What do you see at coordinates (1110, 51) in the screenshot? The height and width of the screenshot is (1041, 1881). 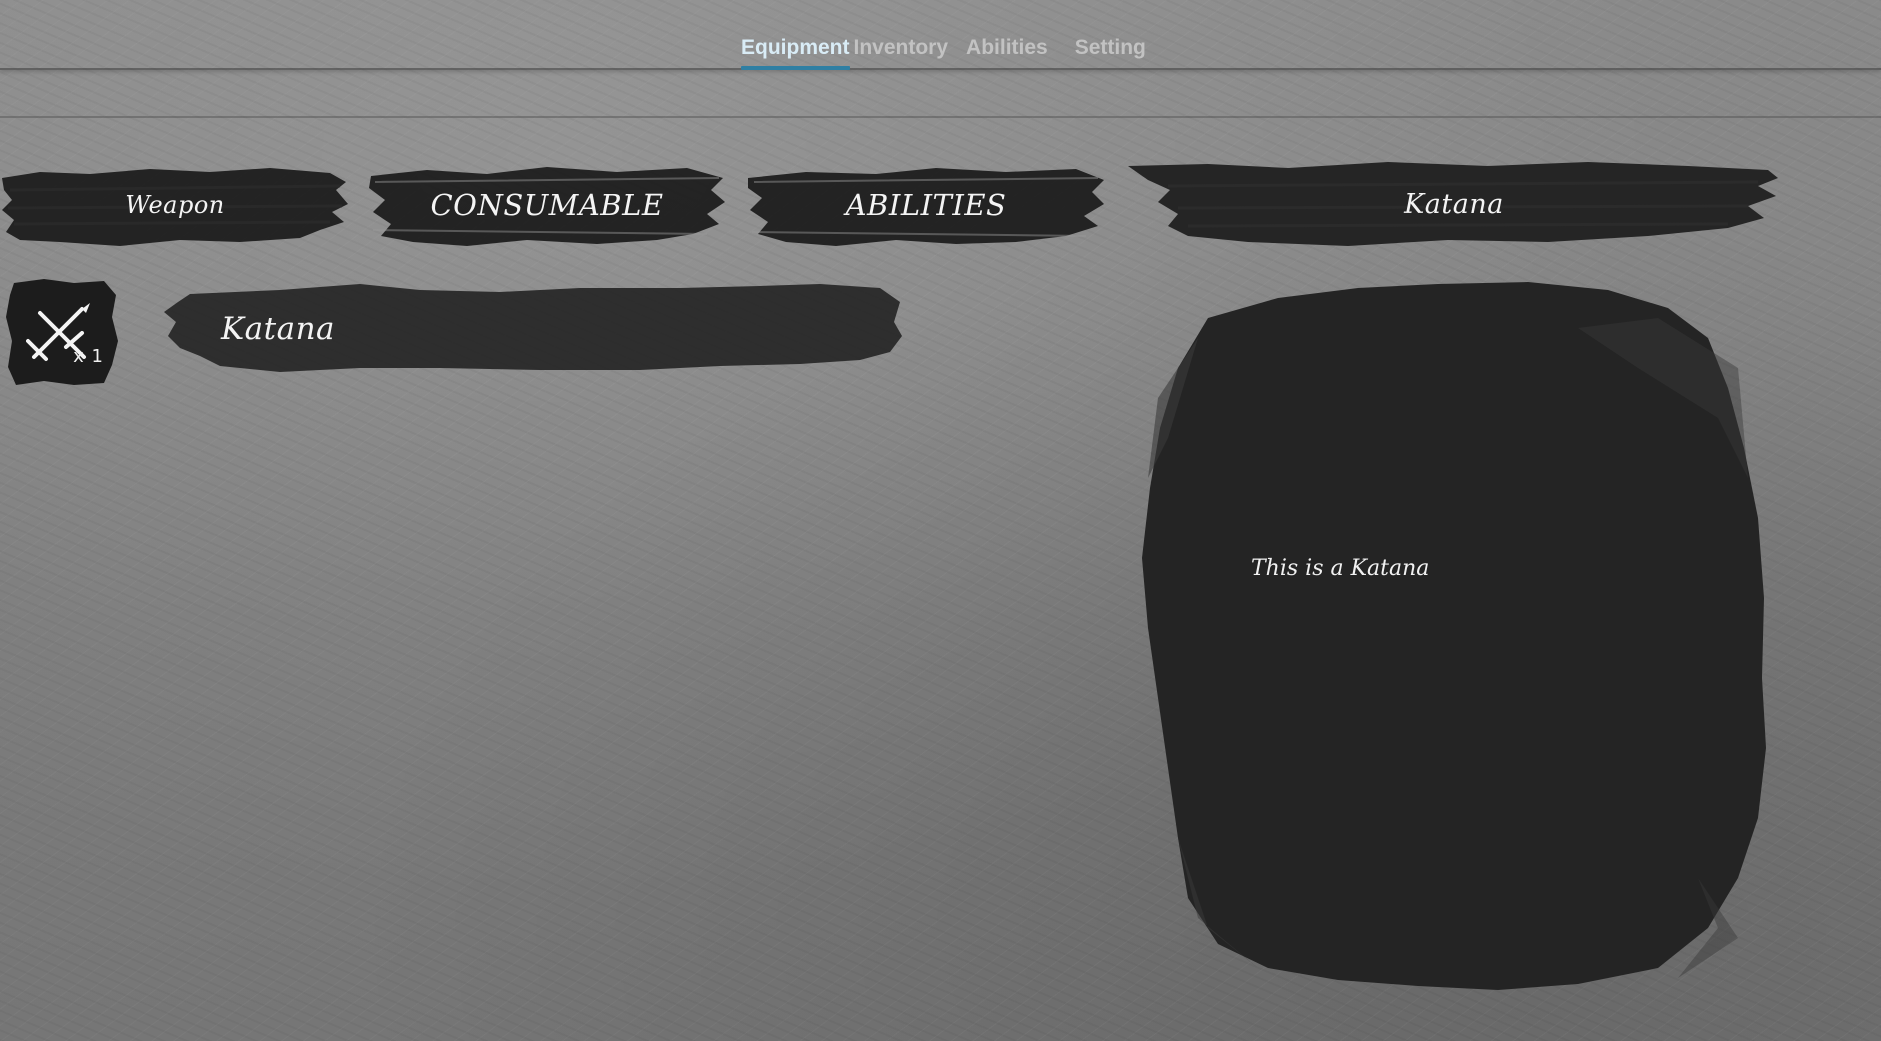 I see `tab-setting: Setting` at bounding box center [1110, 51].